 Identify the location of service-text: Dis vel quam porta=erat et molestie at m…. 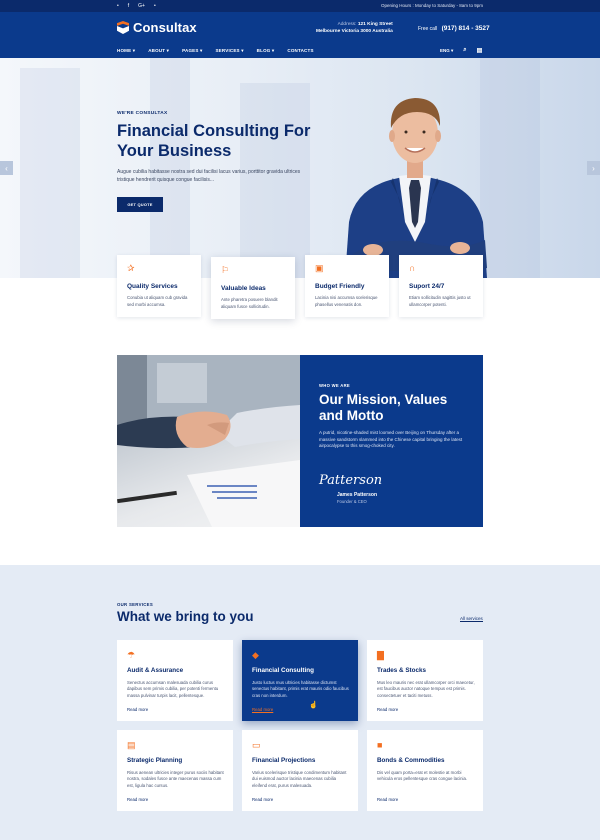
(422, 776).